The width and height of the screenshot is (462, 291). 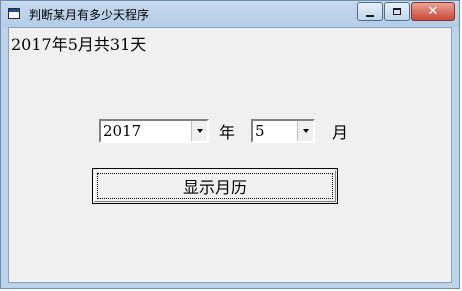 What do you see at coordinates (79, 44) in the screenshot?
I see `result-label: 2017年5月共31天` at bounding box center [79, 44].